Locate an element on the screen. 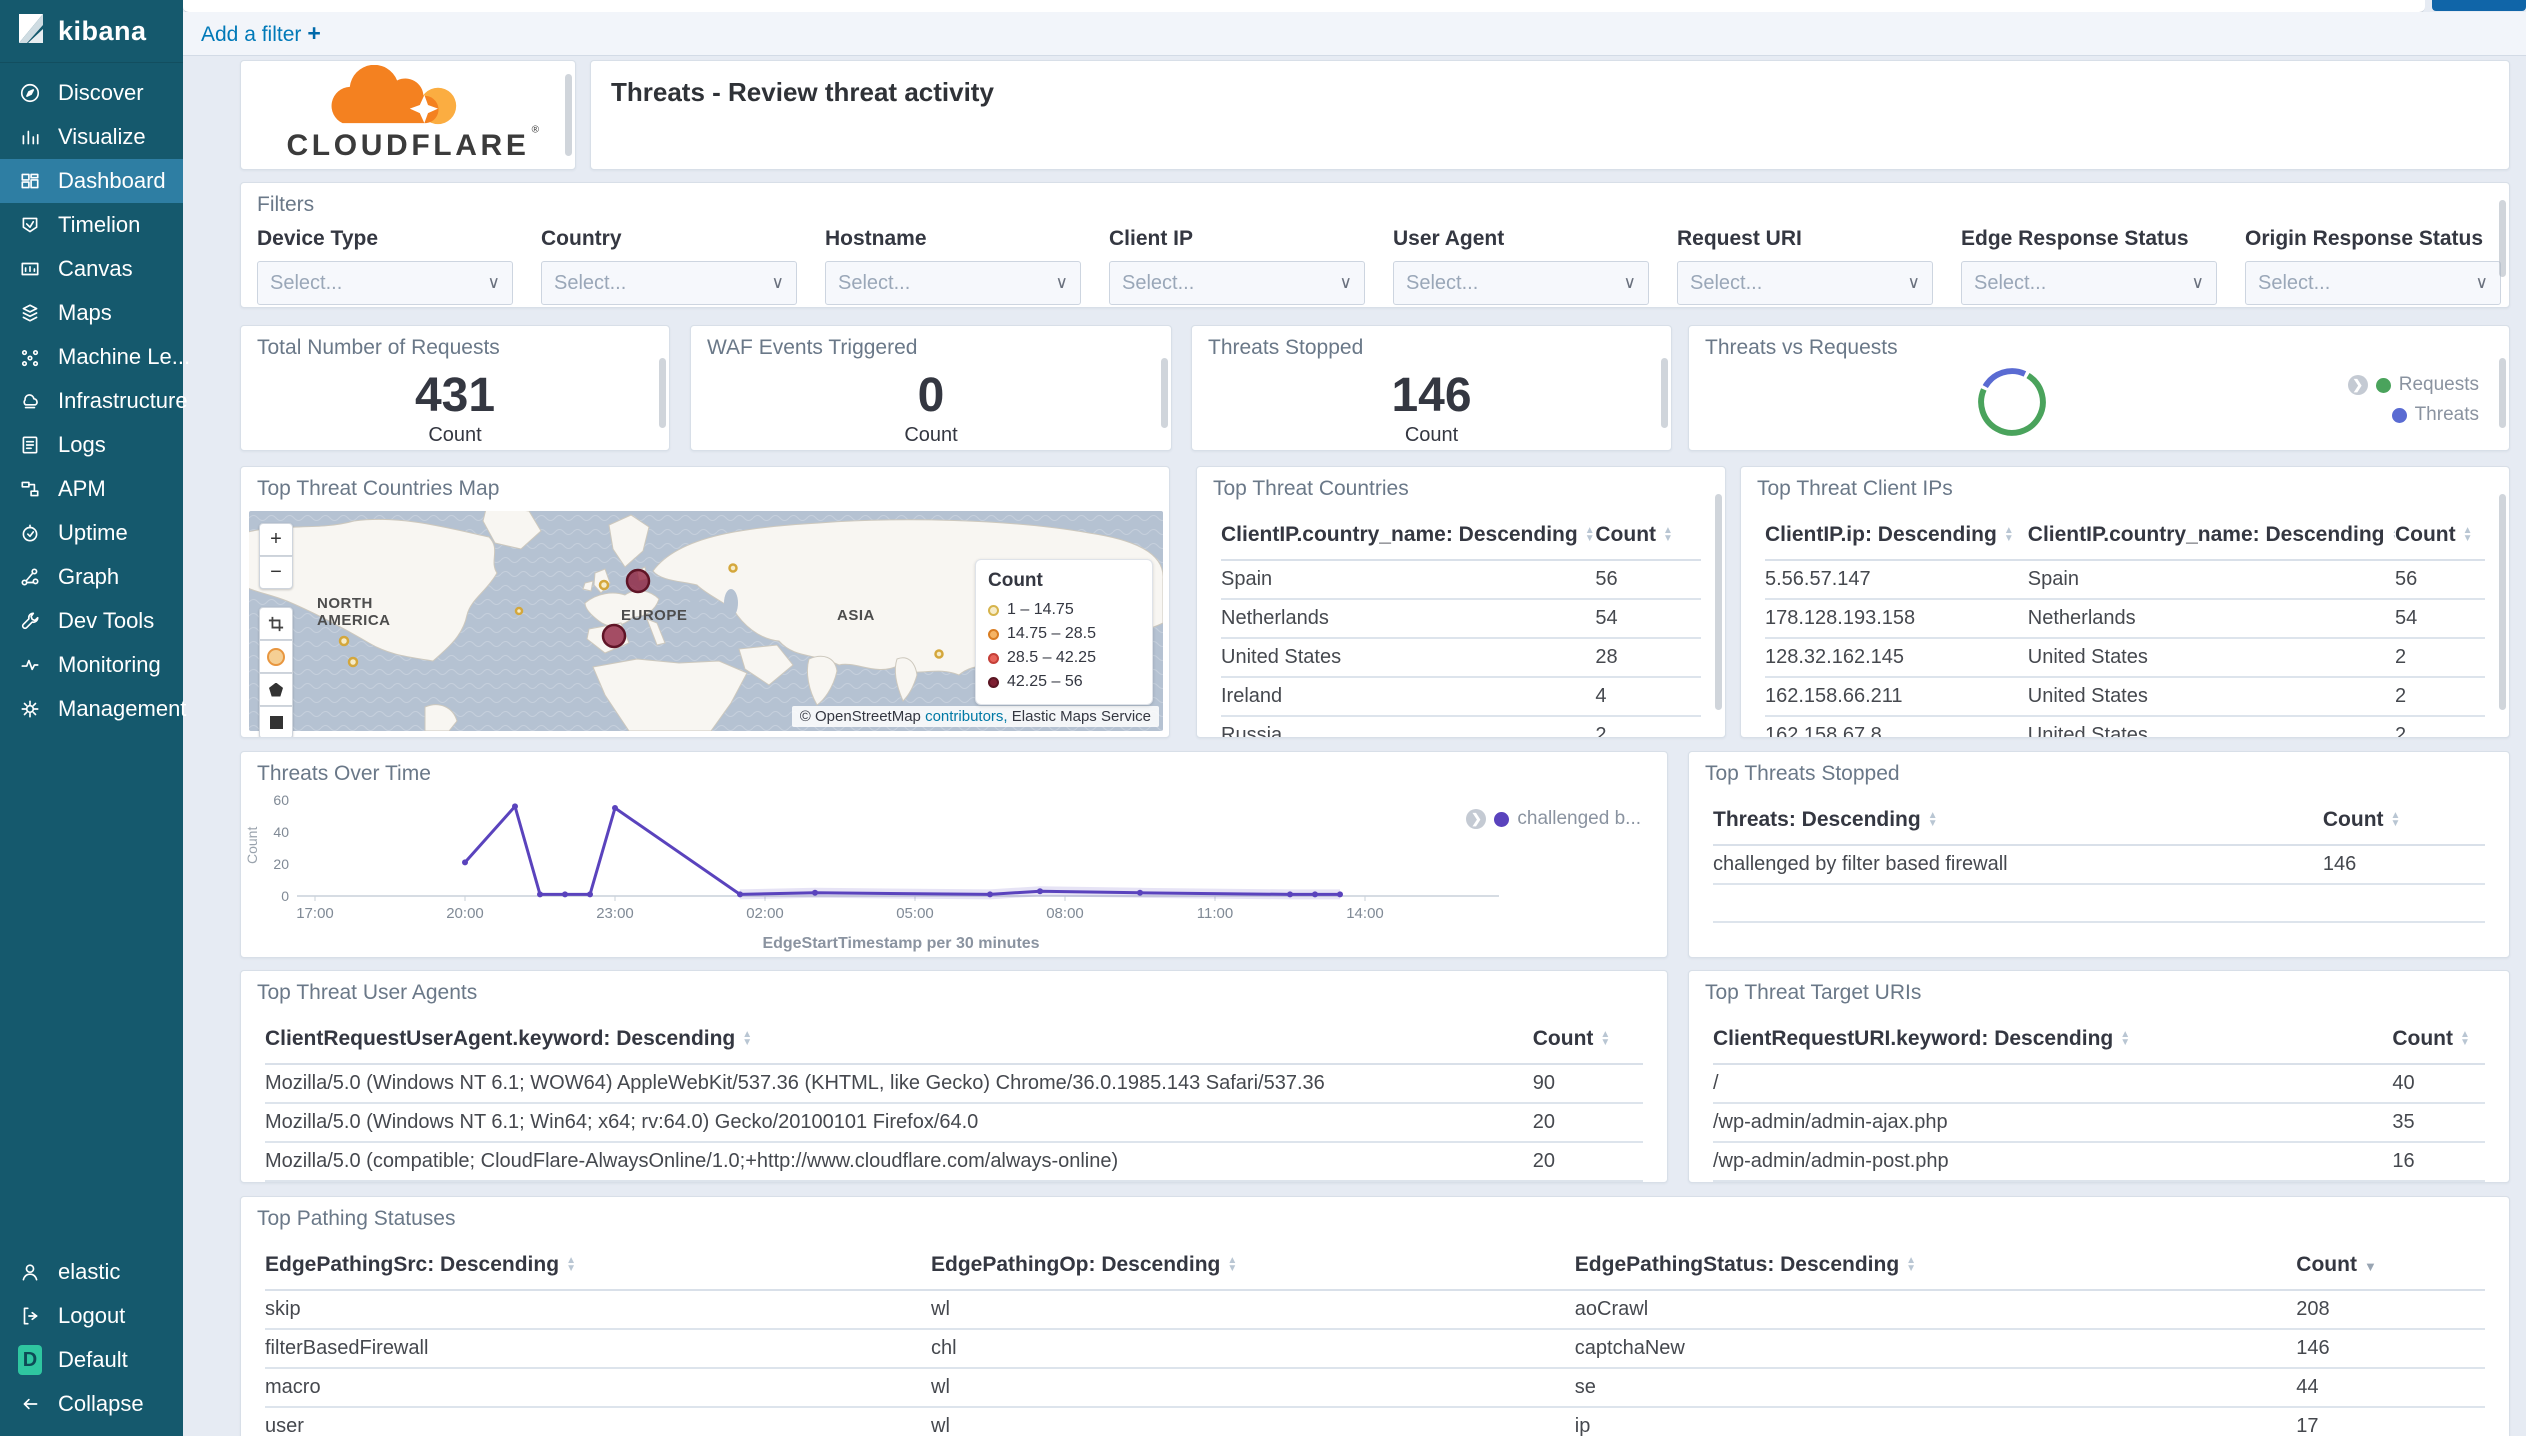 The image size is (2526, 1436). table-cell: filterBasedFirewall is located at coordinates (598, 1349).